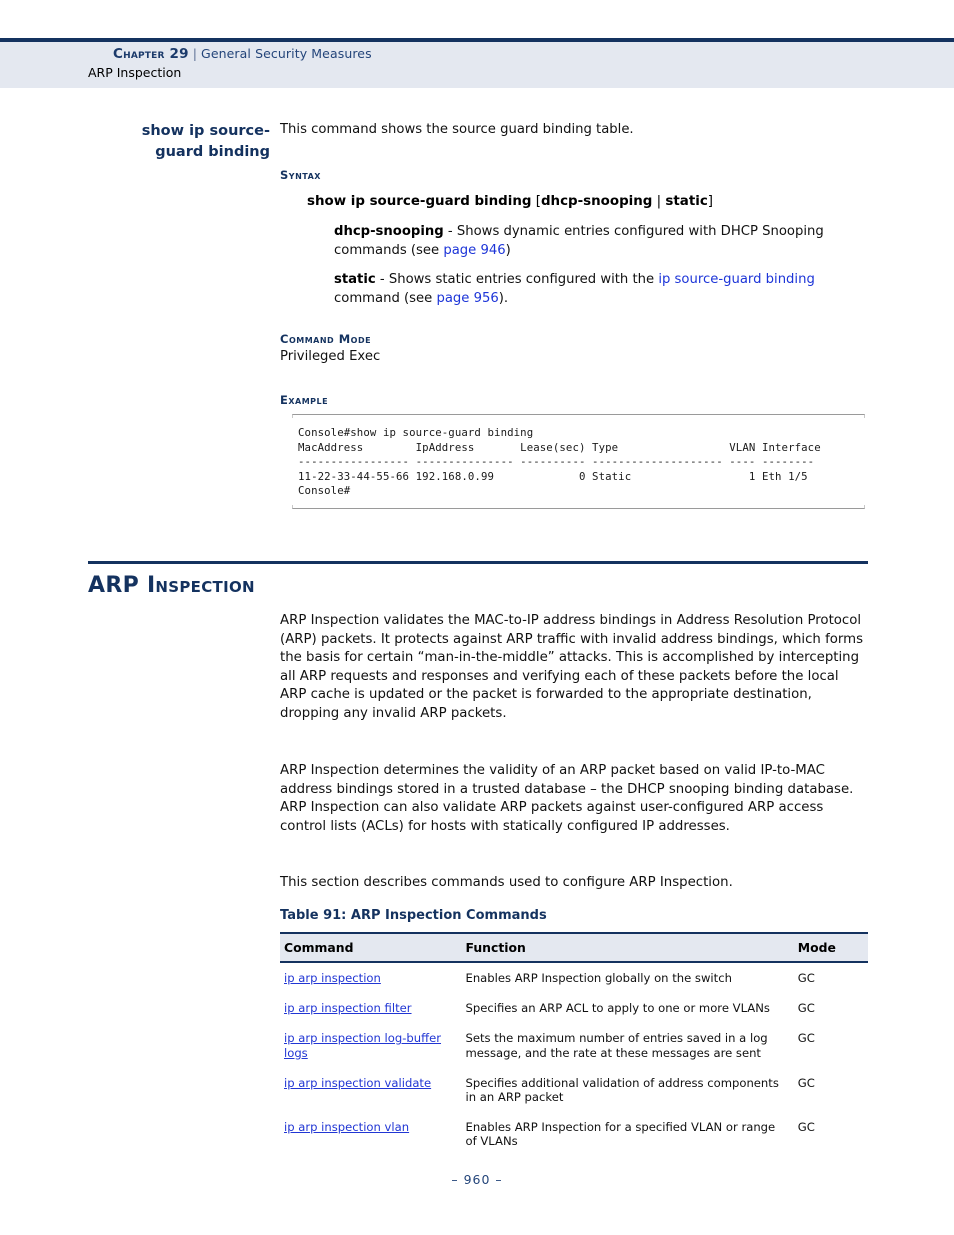  Describe the element at coordinates (371, 947) in the screenshot. I see `table-header-command: Command` at that location.